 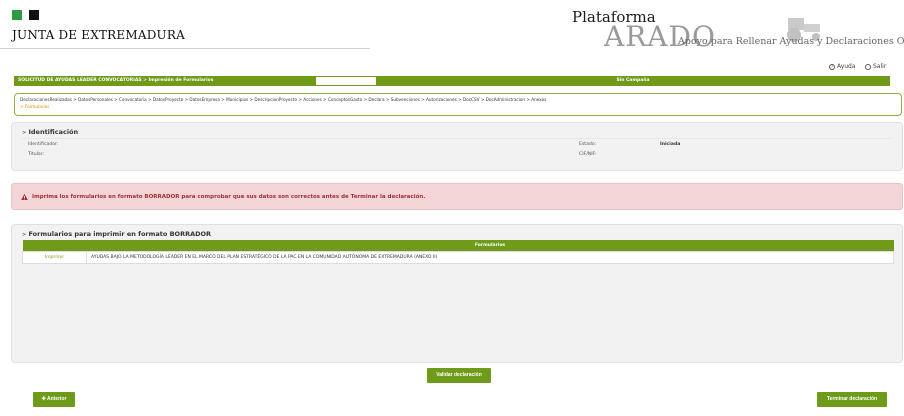 What do you see at coordinates (832, 66) in the screenshot?
I see `help-icon: ?` at bounding box center [832, 66].